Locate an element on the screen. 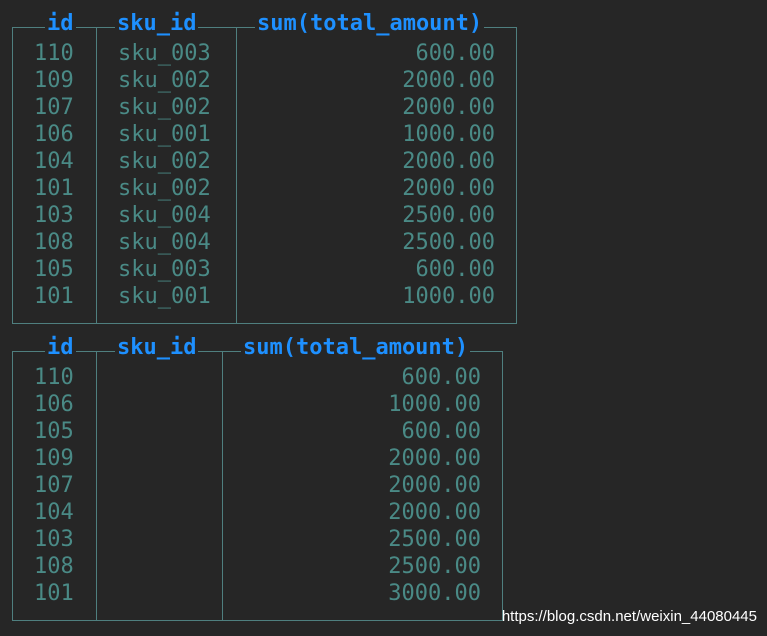 Image resolution: width=767 pixels, height=636 pixels. table-row: 101 sku_001 1000.00 is located at coordinates (264, 296).